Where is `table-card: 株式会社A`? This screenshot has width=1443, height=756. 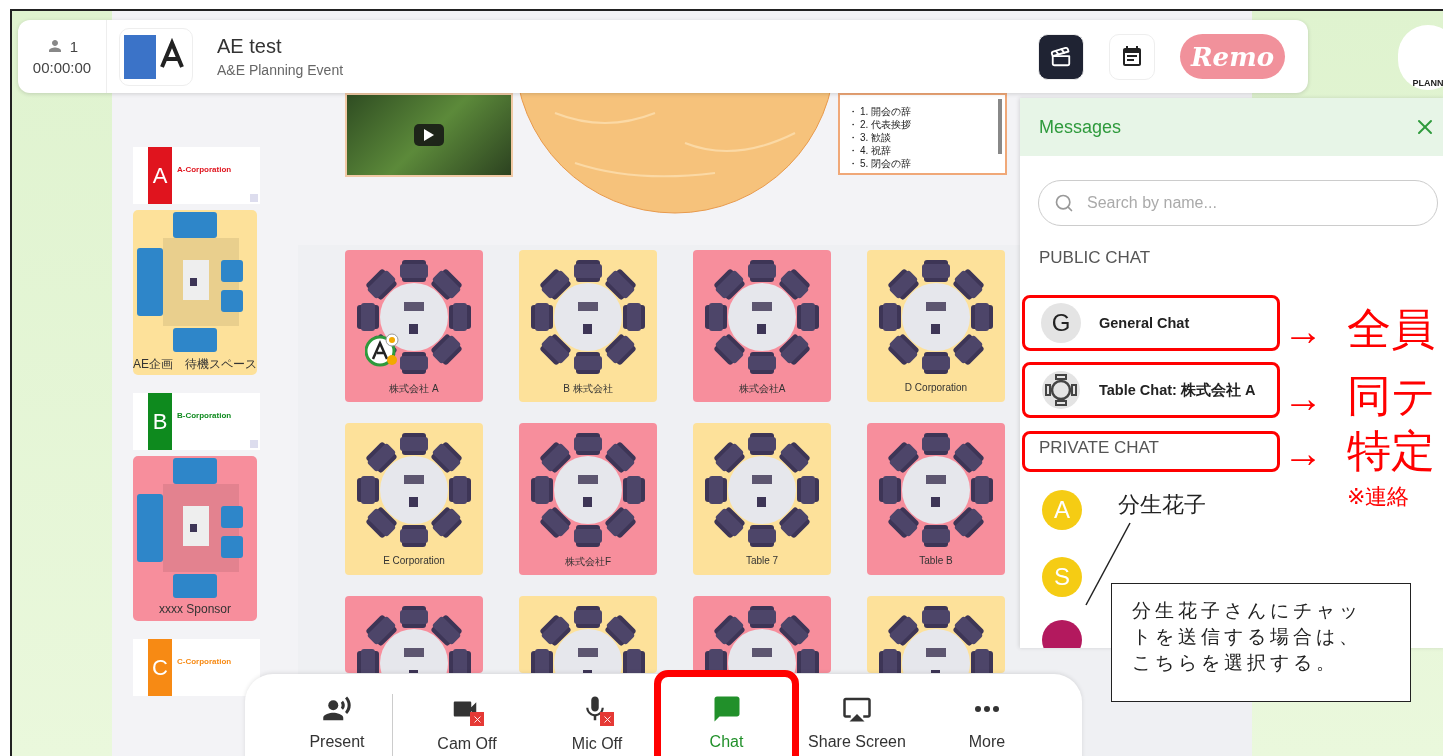 table-card: 株式会社A is located at coordinates (762, 326).